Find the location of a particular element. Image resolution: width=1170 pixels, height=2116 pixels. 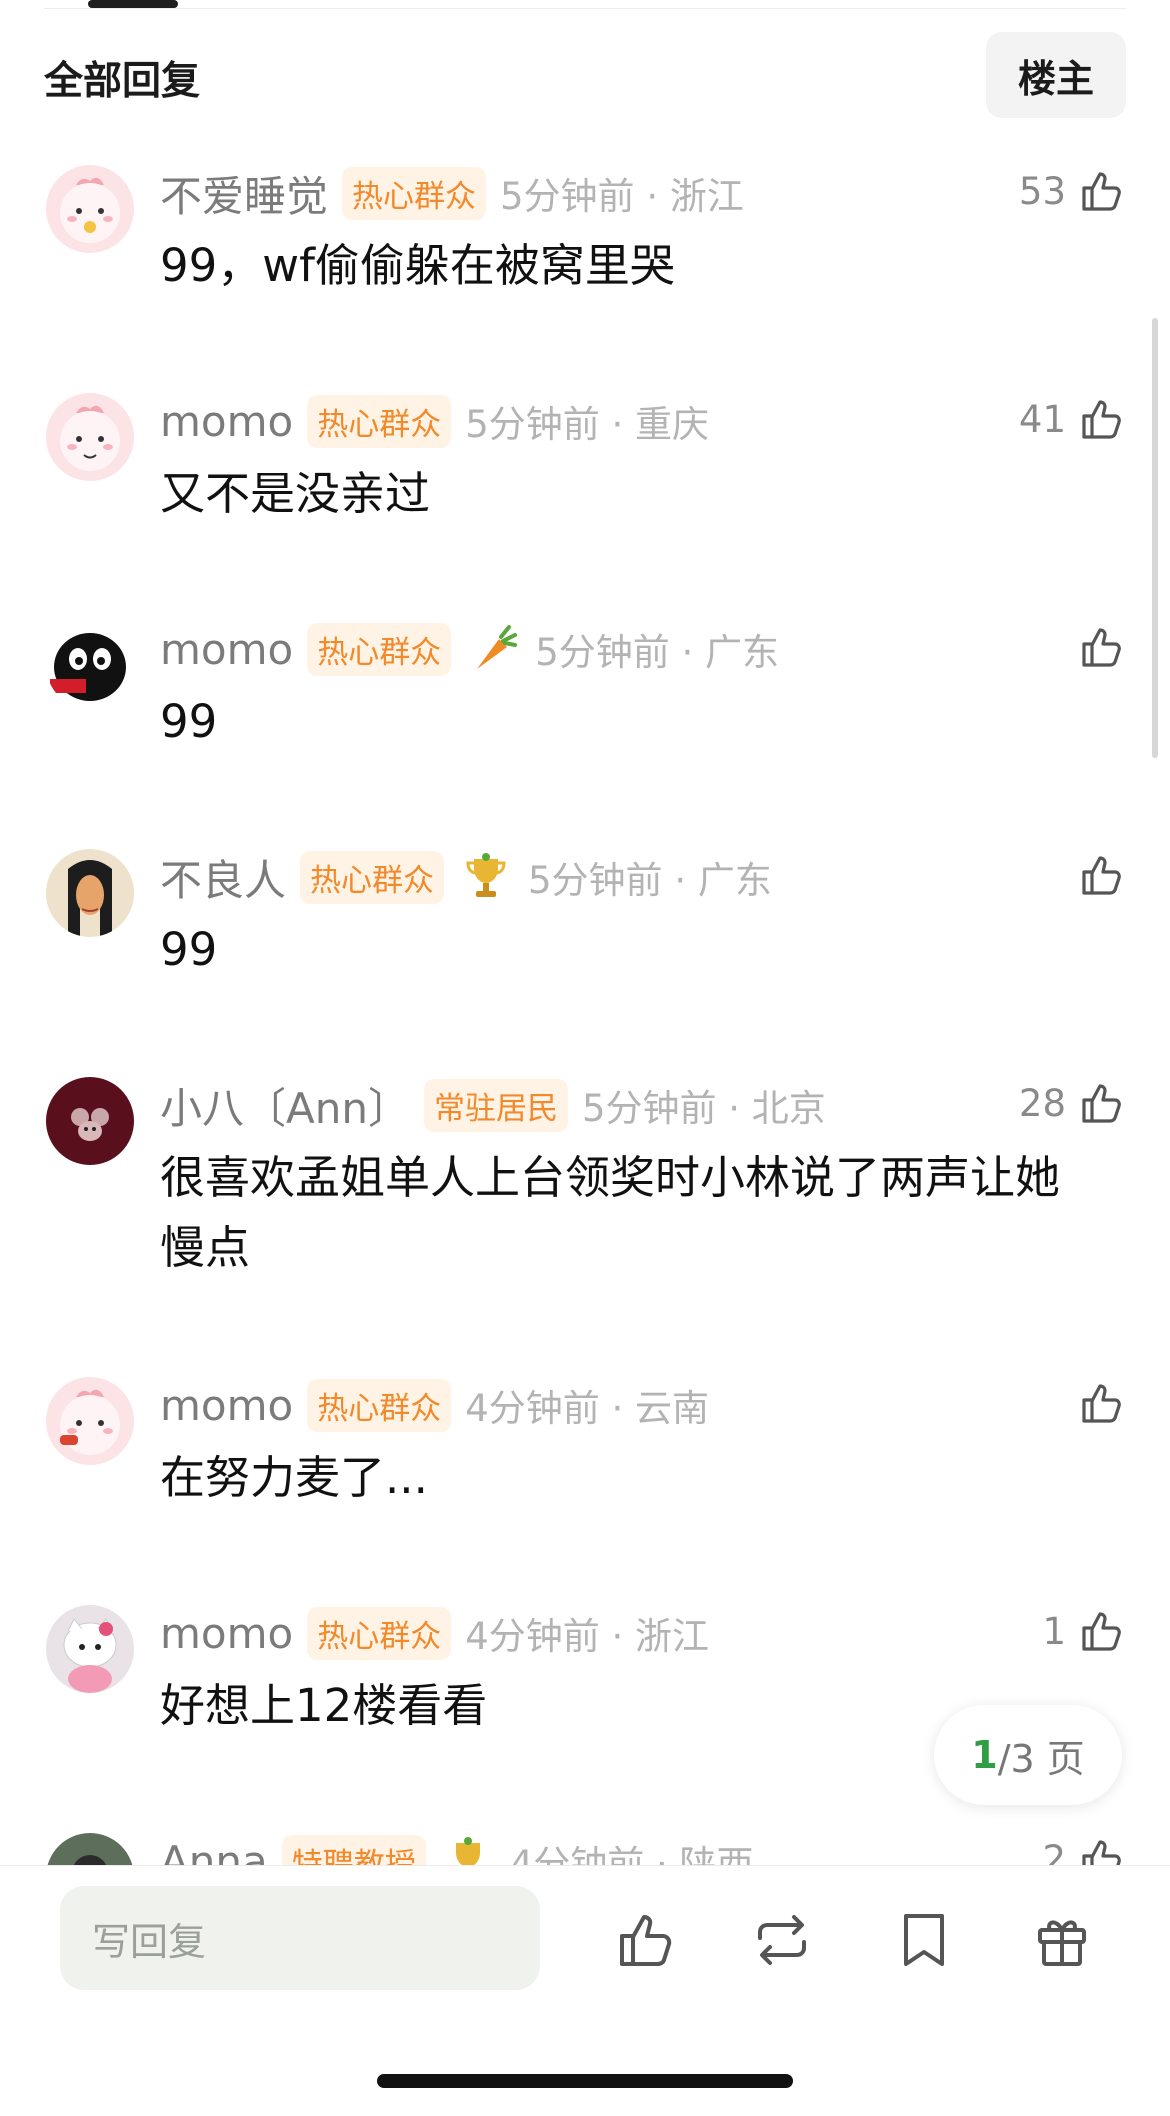

time-location: 5分钟前 · 浙江 is located at coordinates (622, 196).